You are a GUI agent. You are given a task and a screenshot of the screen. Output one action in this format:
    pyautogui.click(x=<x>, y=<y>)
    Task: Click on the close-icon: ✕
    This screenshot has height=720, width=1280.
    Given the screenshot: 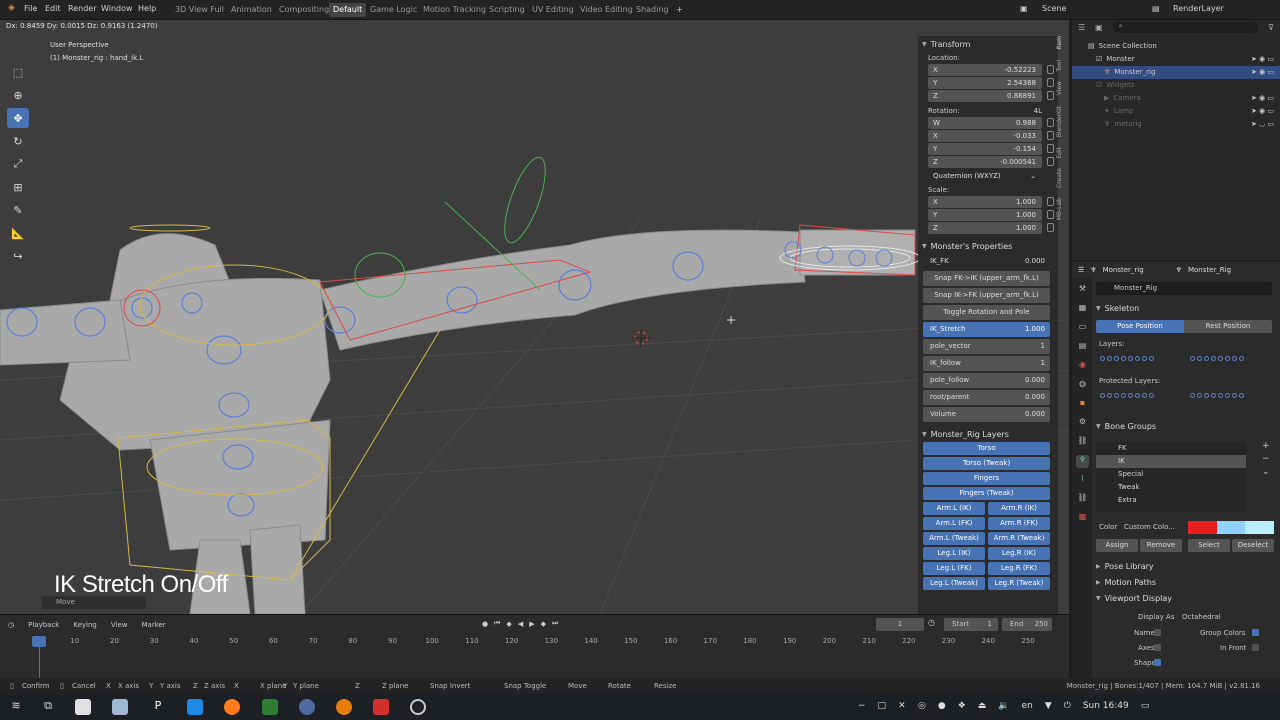 What is the action you would take?
    pyautogui.click(x=902, y=706)
    